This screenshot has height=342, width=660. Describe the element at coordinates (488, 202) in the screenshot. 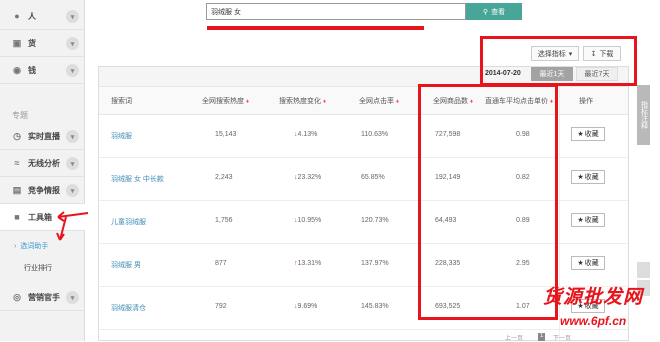

I see `annotation-box-columns` at that location.